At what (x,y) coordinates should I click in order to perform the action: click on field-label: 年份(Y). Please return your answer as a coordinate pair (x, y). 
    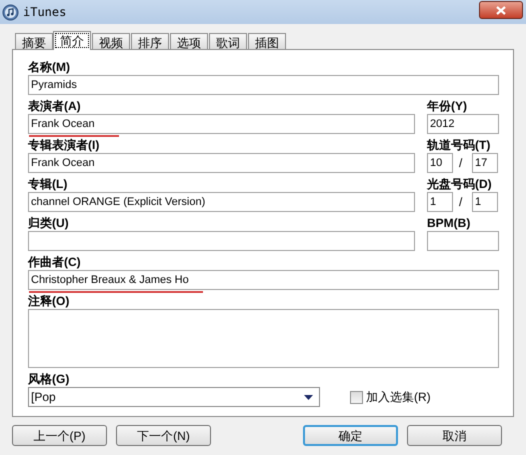
    Looking at the image, I should click on (447, 106).